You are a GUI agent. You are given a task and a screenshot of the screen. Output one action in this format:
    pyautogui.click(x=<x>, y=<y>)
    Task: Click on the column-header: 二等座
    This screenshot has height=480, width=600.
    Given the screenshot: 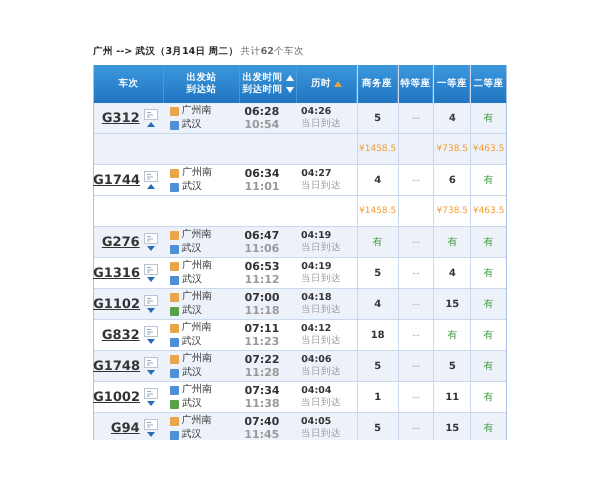 What is the action you would take?
    pyautogui.click(x=489, y=84)
    